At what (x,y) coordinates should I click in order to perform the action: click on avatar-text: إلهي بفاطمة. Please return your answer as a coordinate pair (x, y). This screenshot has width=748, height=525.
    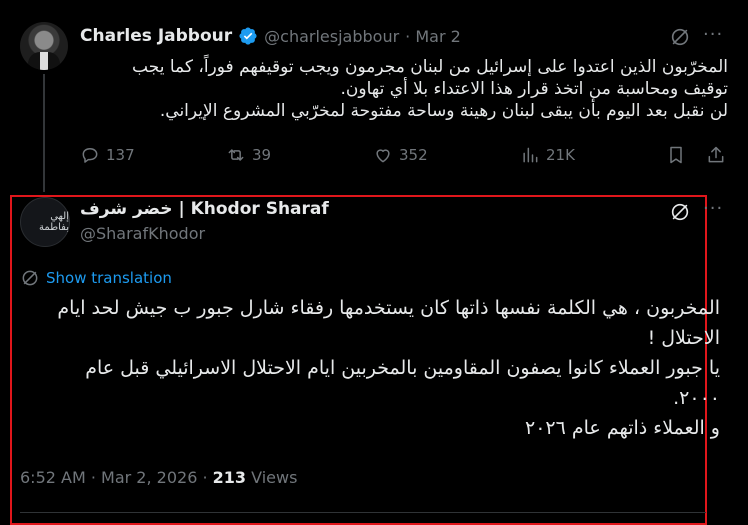
    Looking at the image, I should click on (54, 222).